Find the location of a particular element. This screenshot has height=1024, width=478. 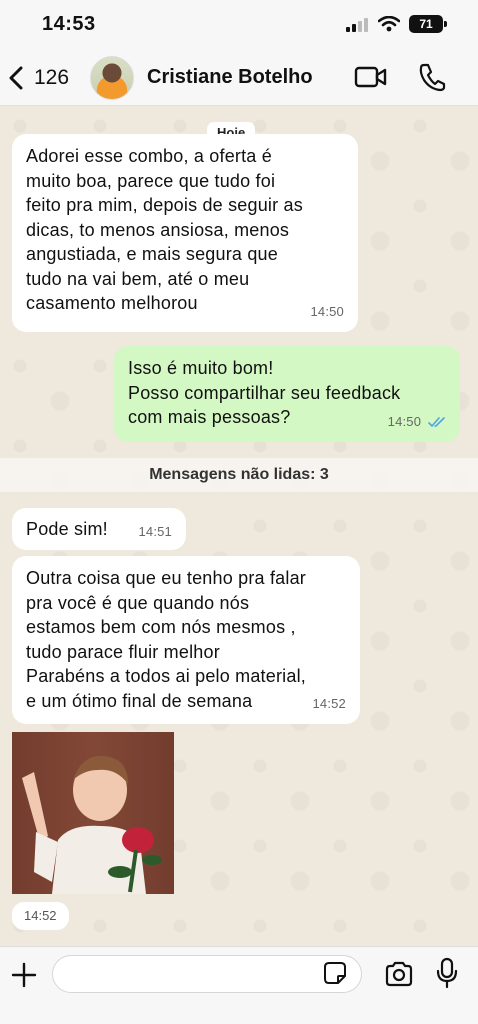

video-call-icon is located at coordinates (371, 77).